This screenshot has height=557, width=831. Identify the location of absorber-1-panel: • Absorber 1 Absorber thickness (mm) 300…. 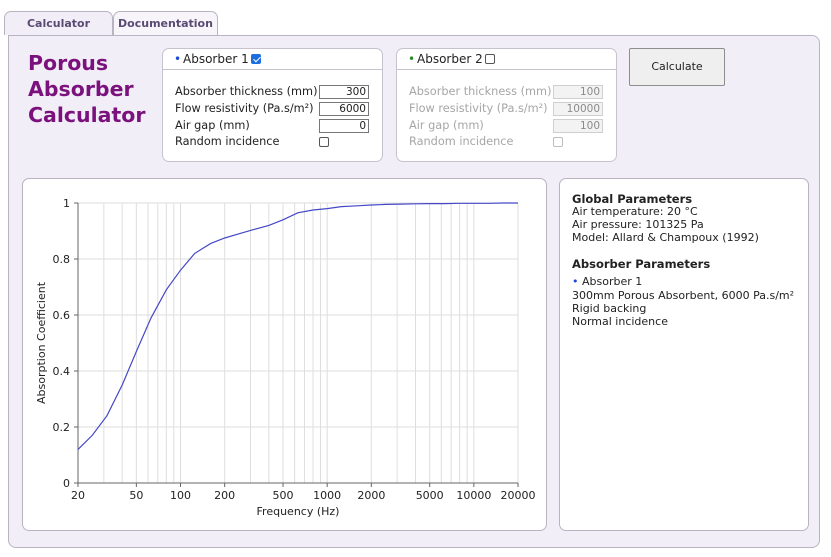
(272, 105).